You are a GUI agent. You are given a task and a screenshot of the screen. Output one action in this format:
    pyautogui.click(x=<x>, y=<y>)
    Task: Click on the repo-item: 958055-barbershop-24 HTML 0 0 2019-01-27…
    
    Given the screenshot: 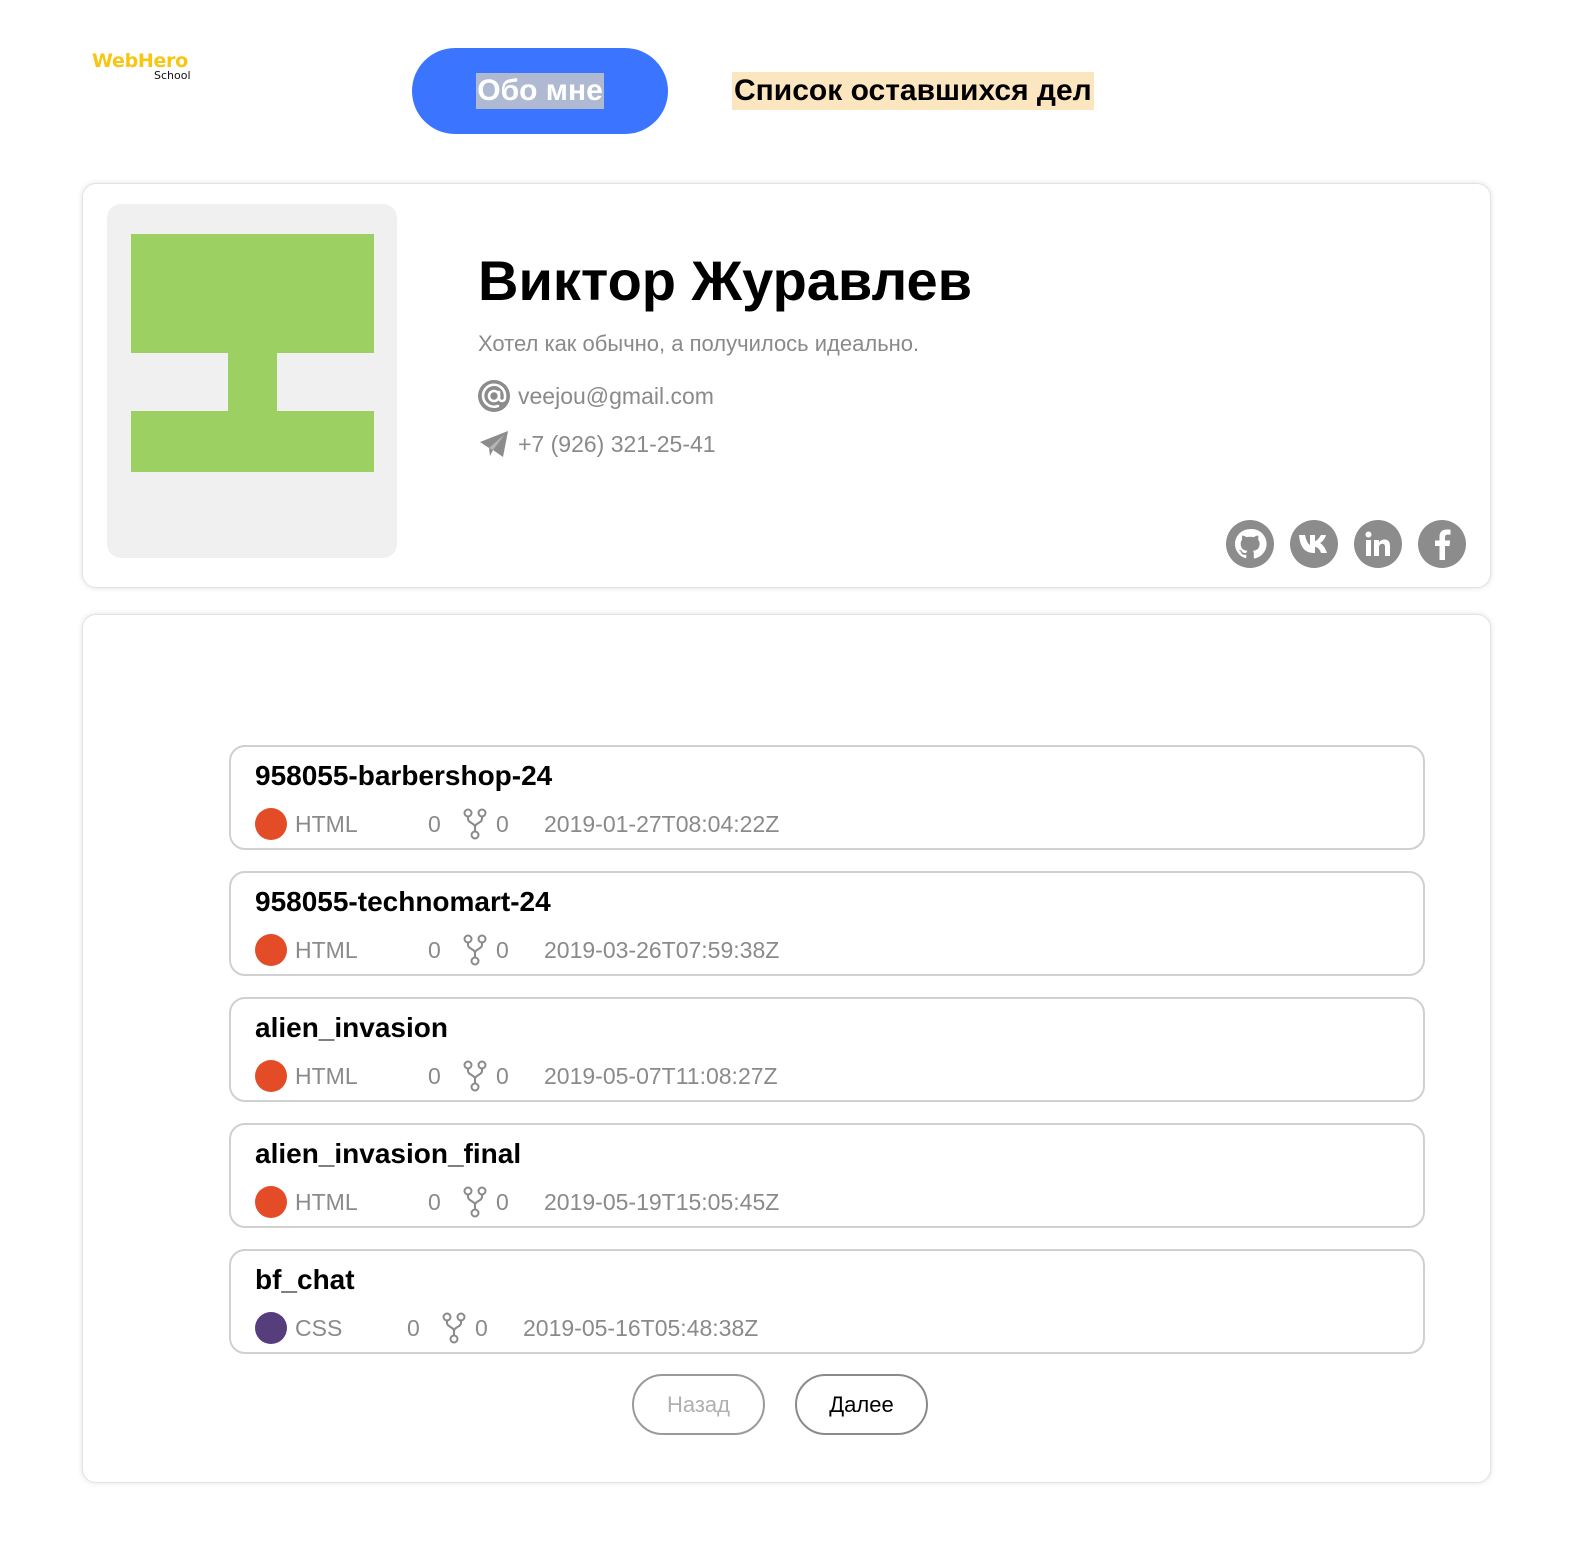 What is the action you would take?
    pyautogui.click(x=827, y=797)
    